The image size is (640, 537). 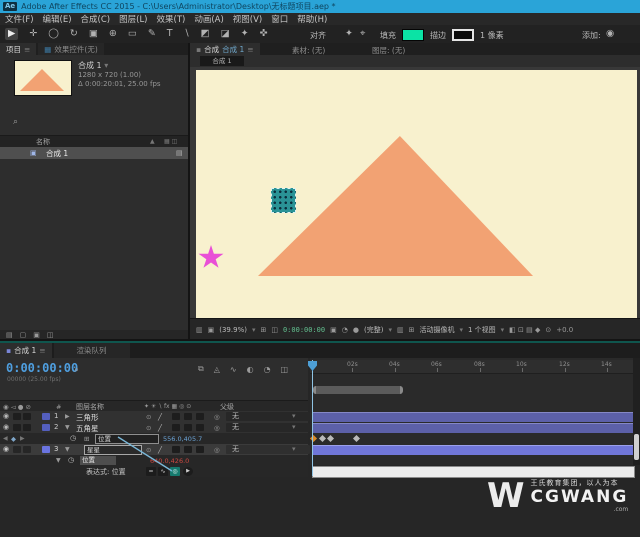 I want to click on magnification-icon: ▣, so click(x=211, y=330).